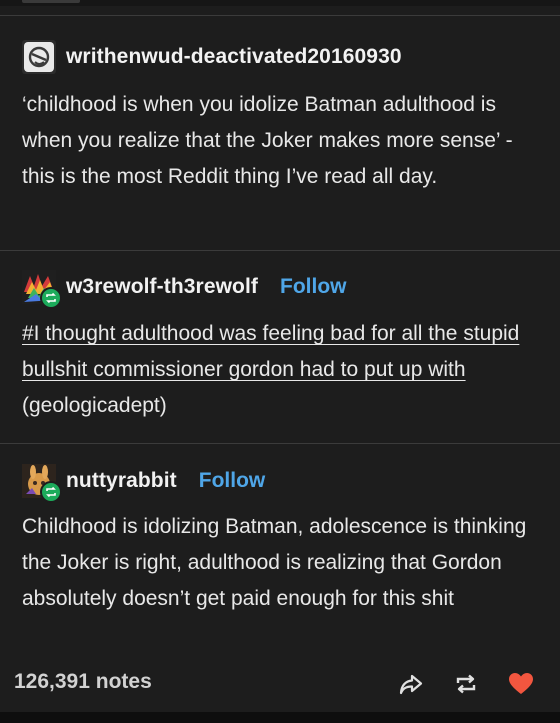 The image size is (560, 723). I want to click on heart-icon, so click(521, 683).